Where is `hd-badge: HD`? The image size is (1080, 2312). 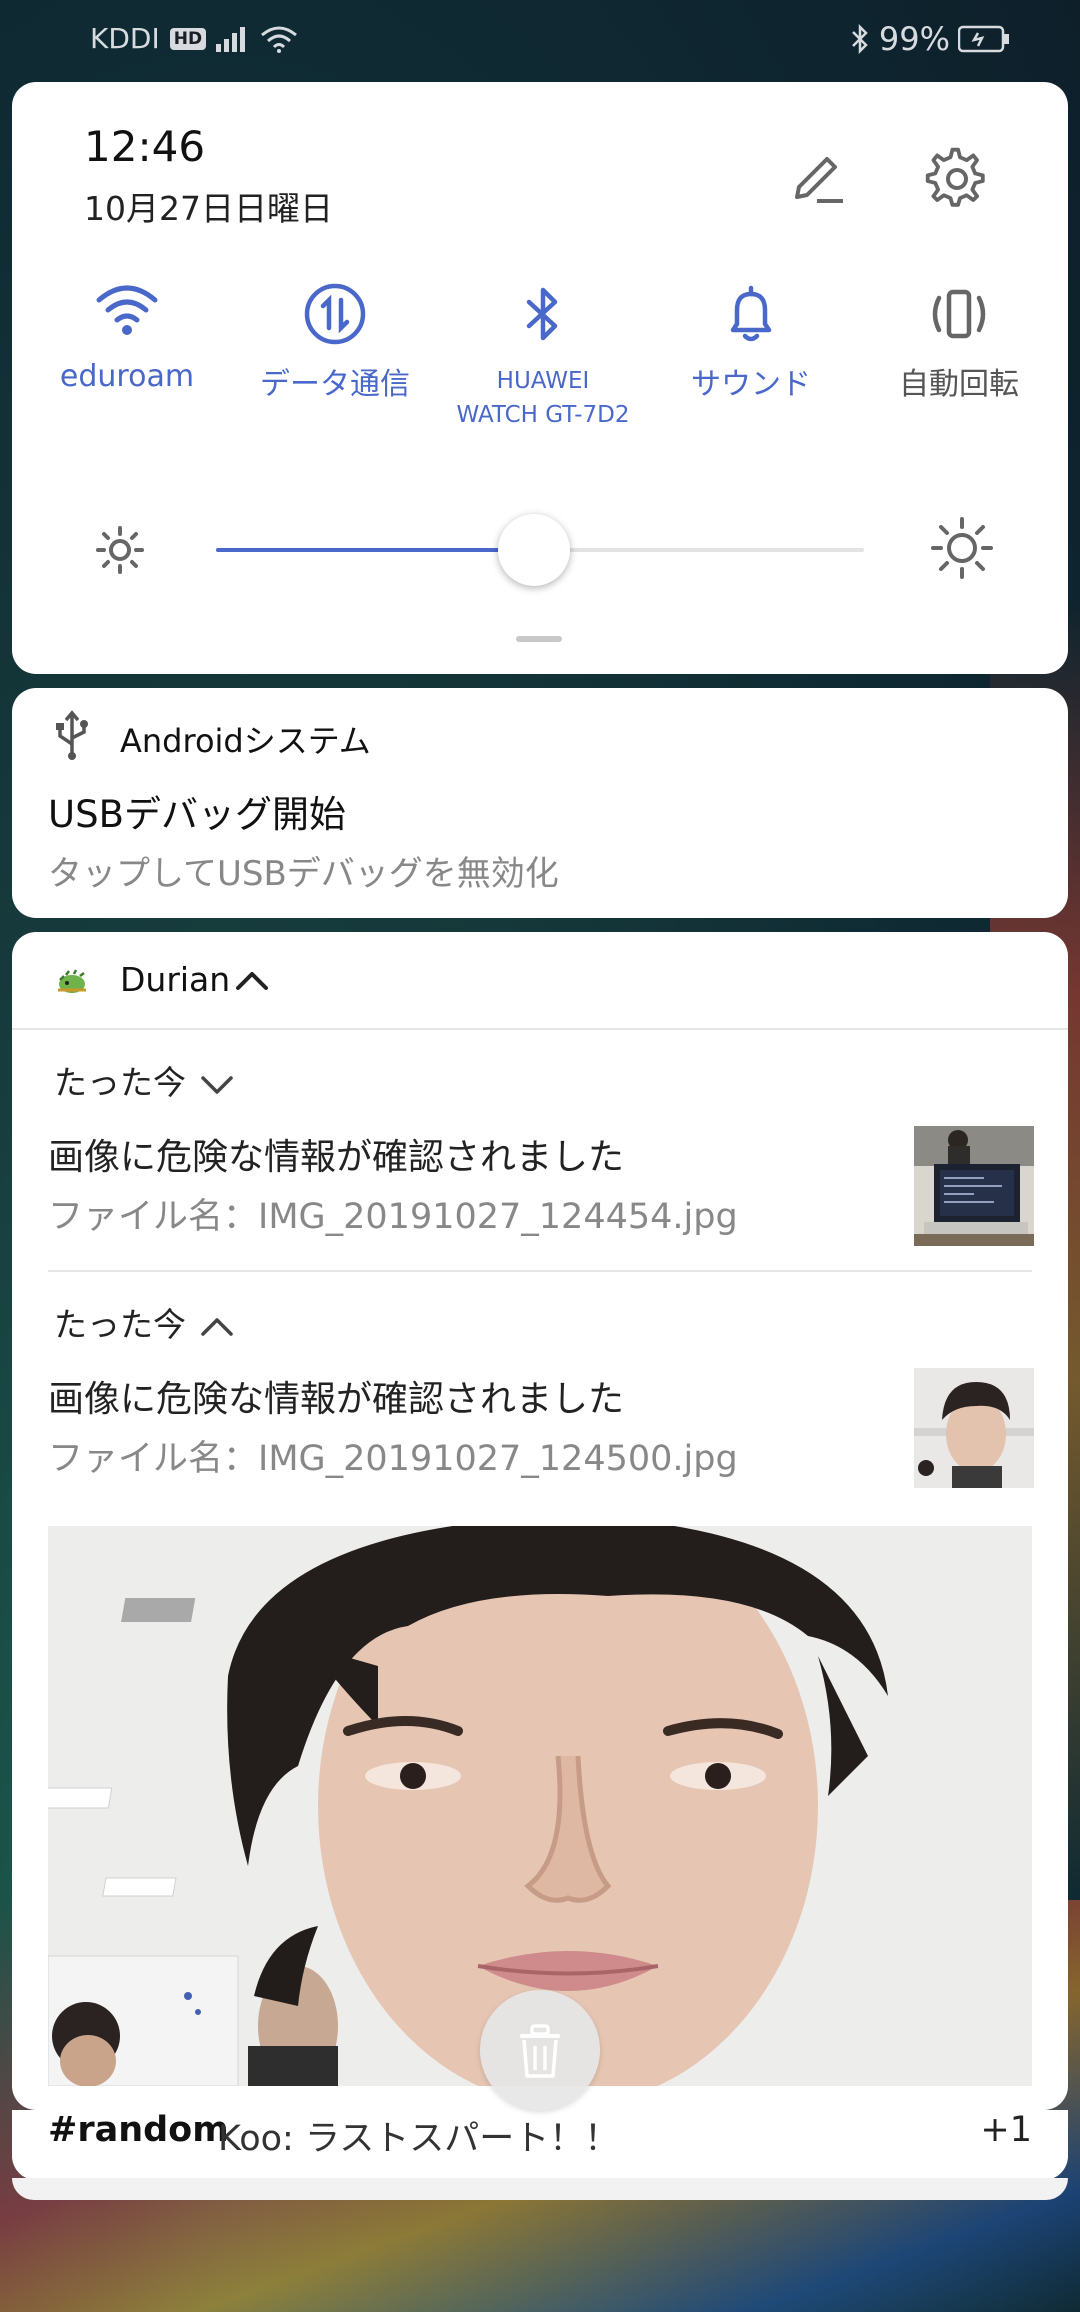 hd-badge: HD is located at coordinates (188, 38).